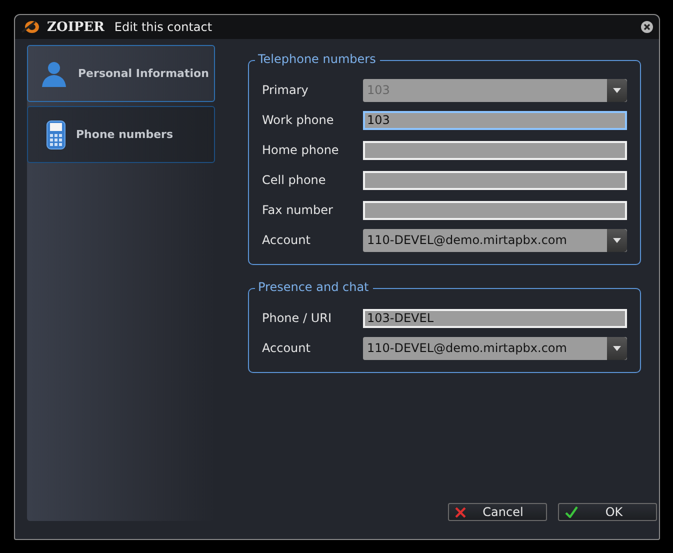  I want to click on group-title: Presence and chat, so click(314, 287).